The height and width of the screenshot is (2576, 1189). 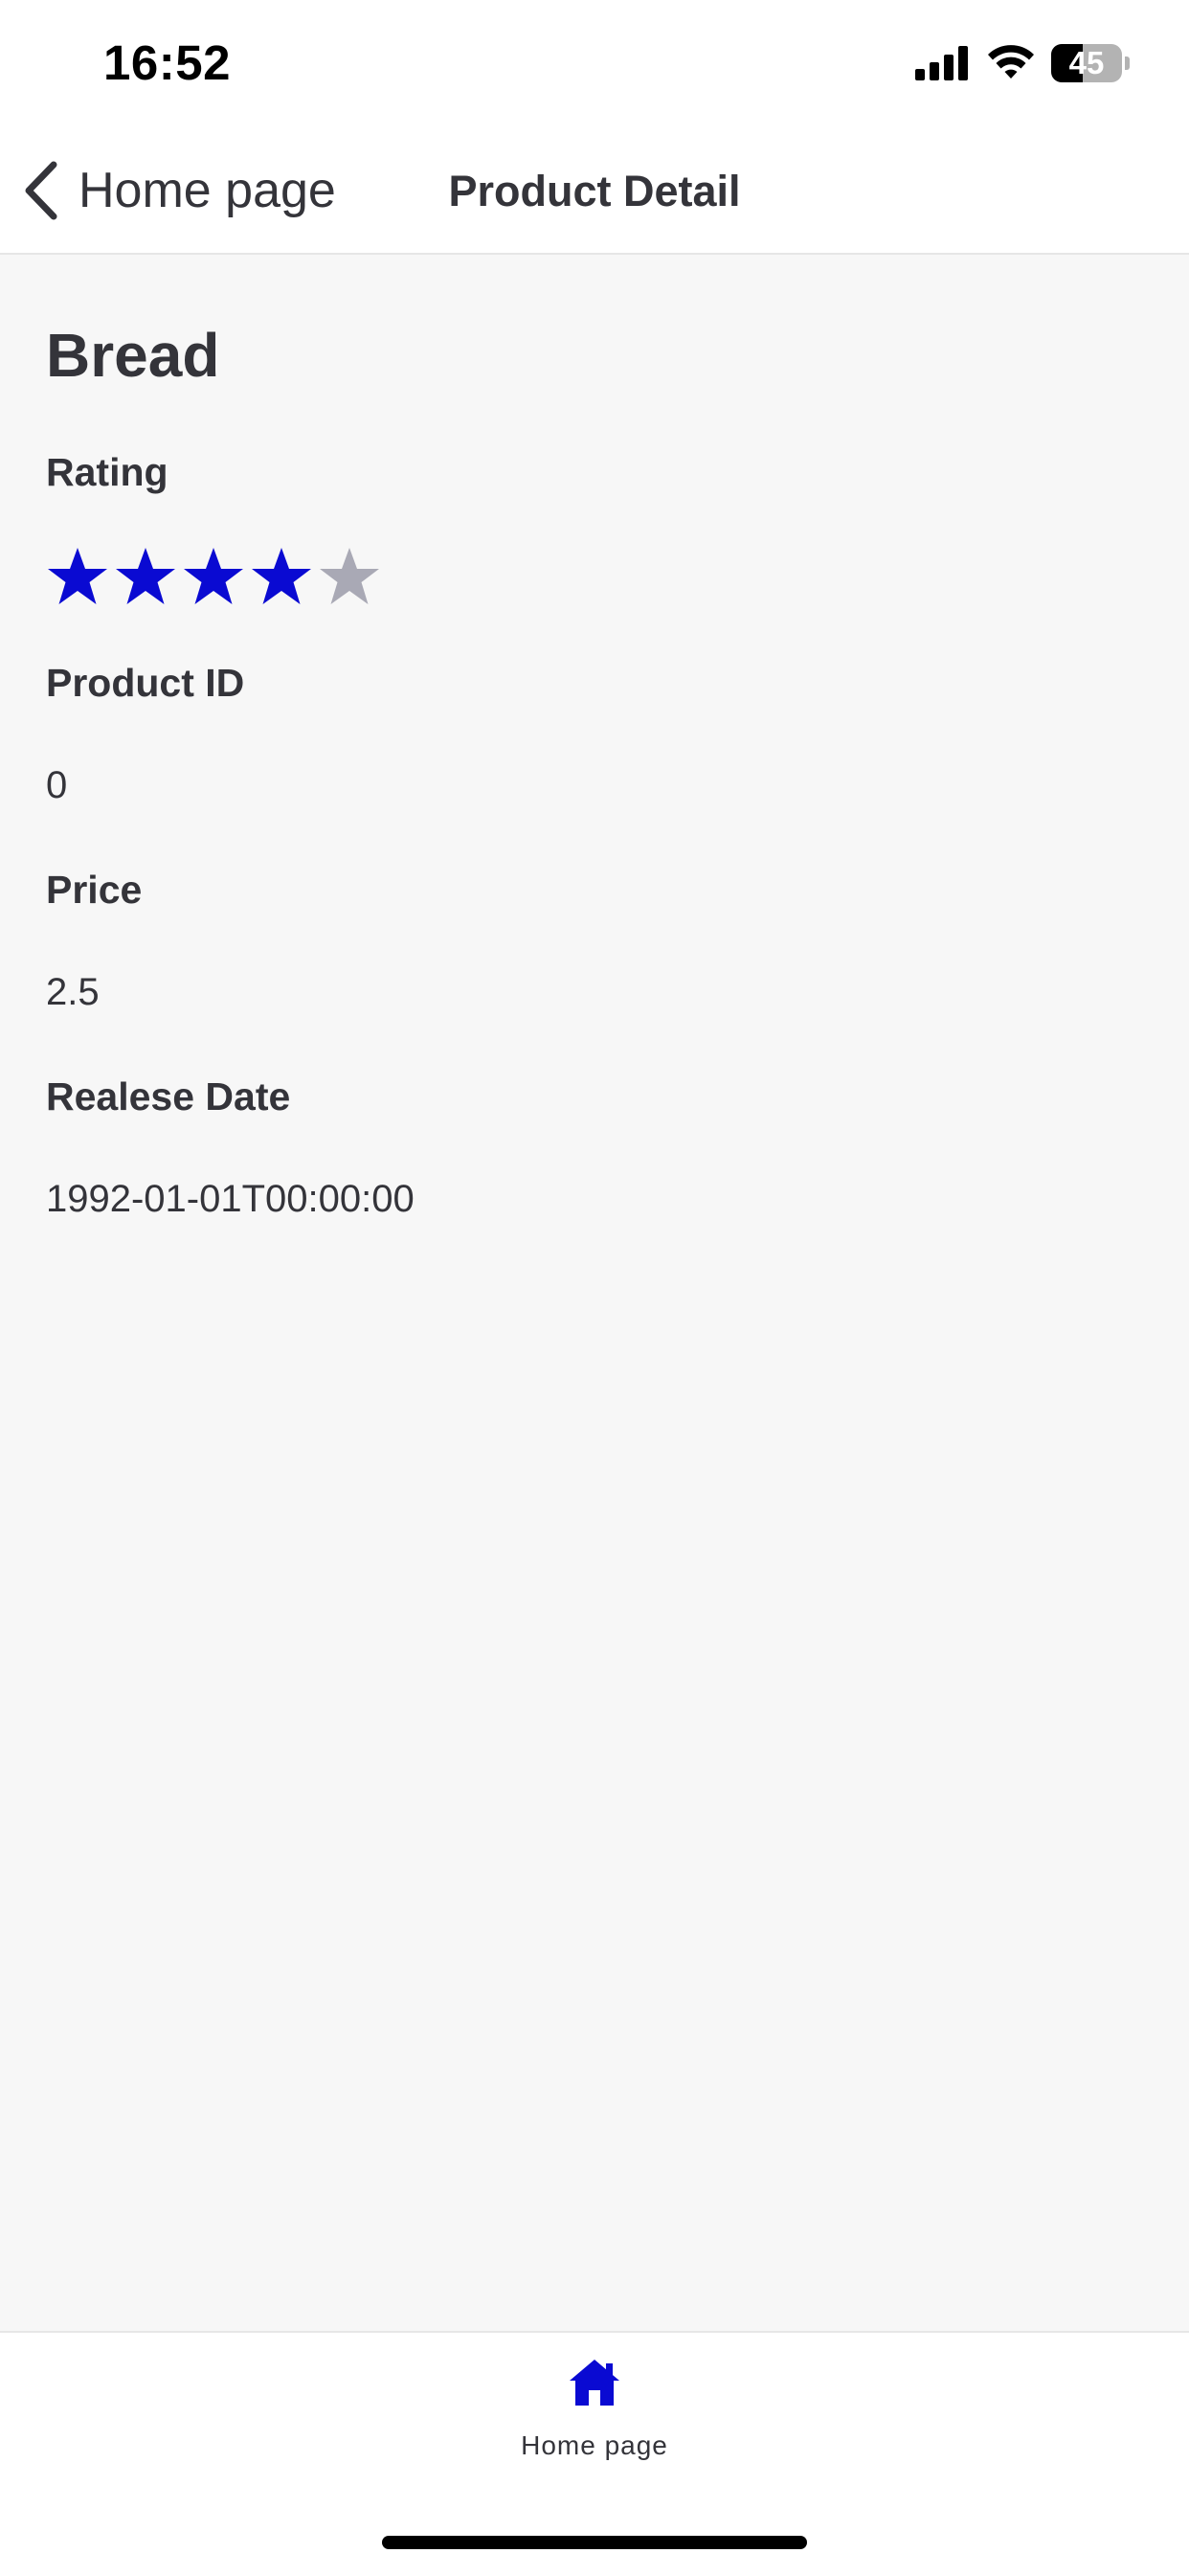 I want to click on wifi-icon, so click(x=1011, y=62).